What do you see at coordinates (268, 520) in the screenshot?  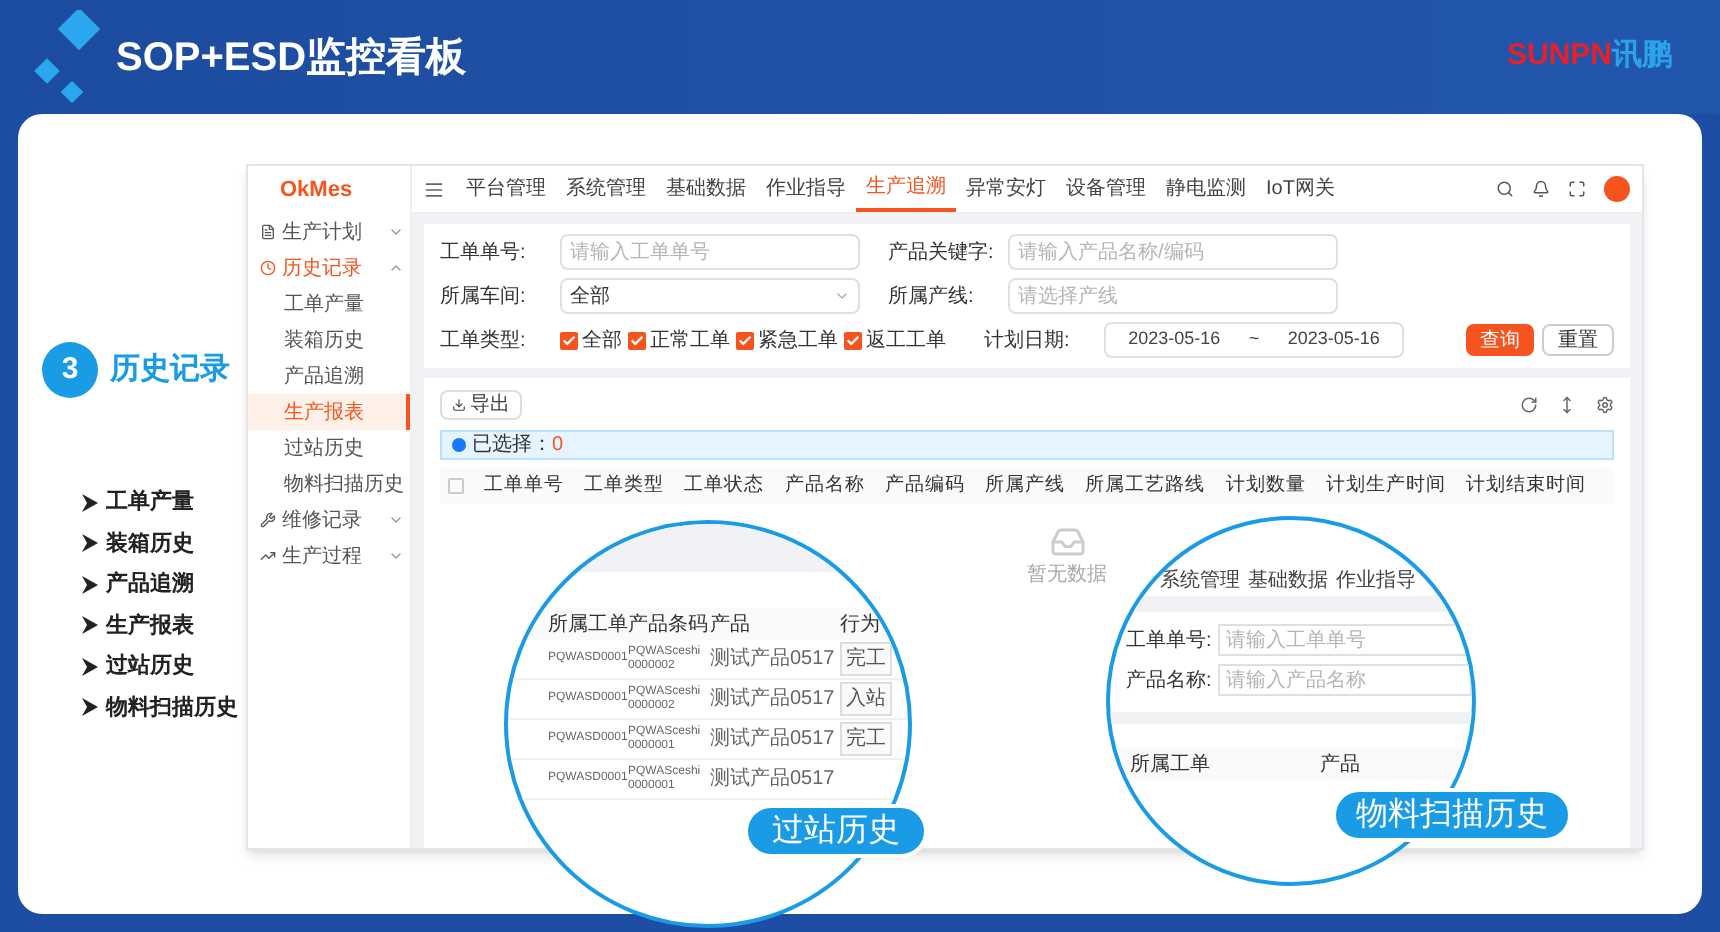 I see `wrench-icon` at bounding box center [268, 520].